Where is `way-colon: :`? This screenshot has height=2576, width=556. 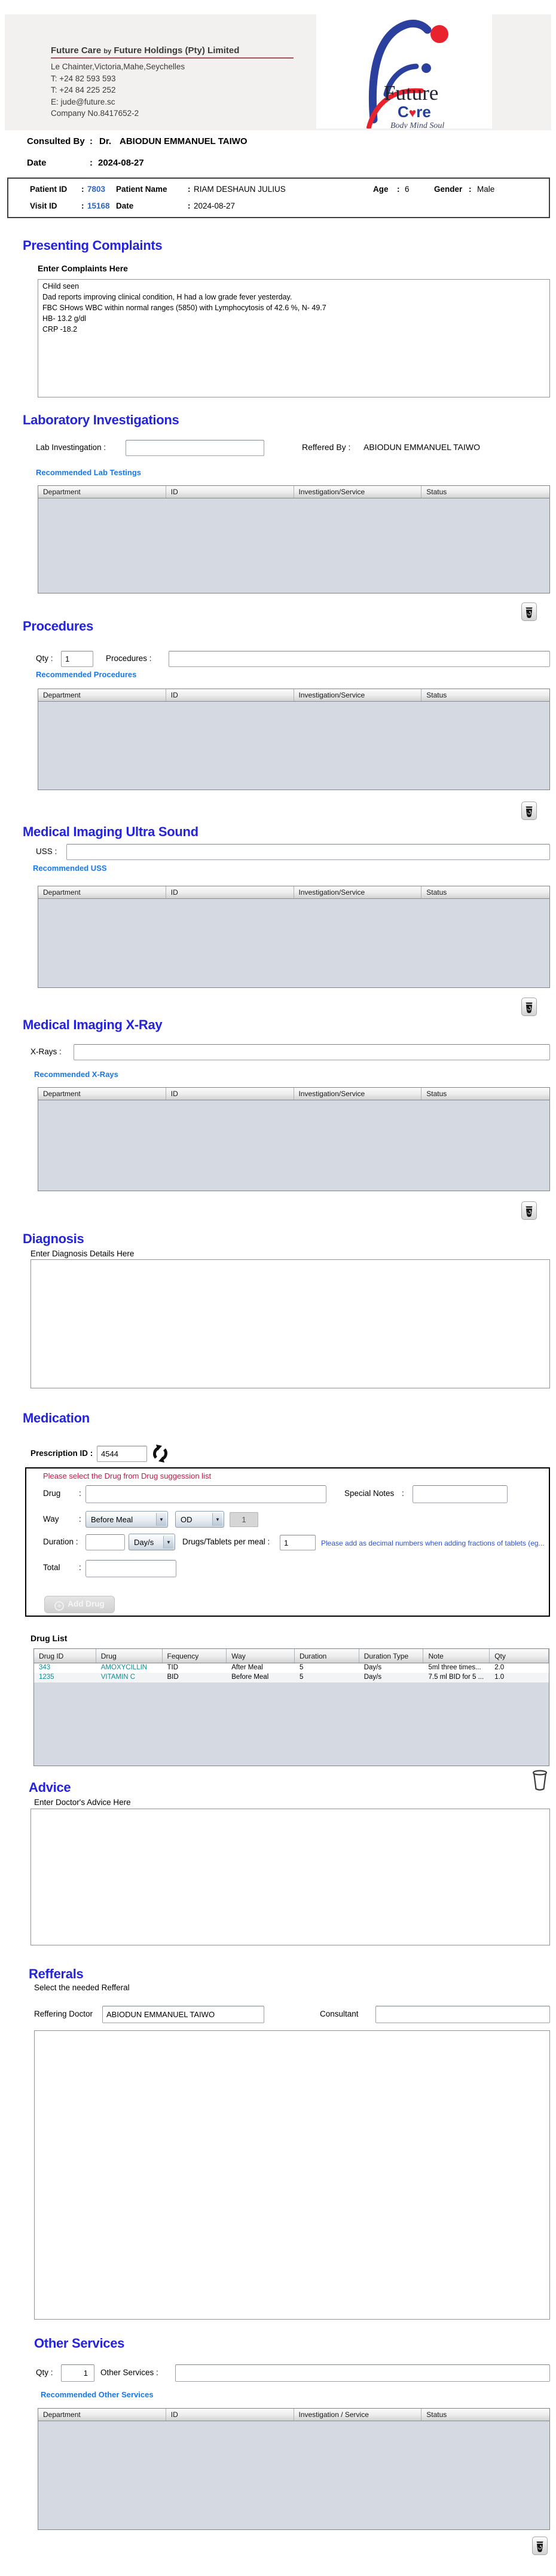
way-colon: : is located at coordinates (80, 1519).